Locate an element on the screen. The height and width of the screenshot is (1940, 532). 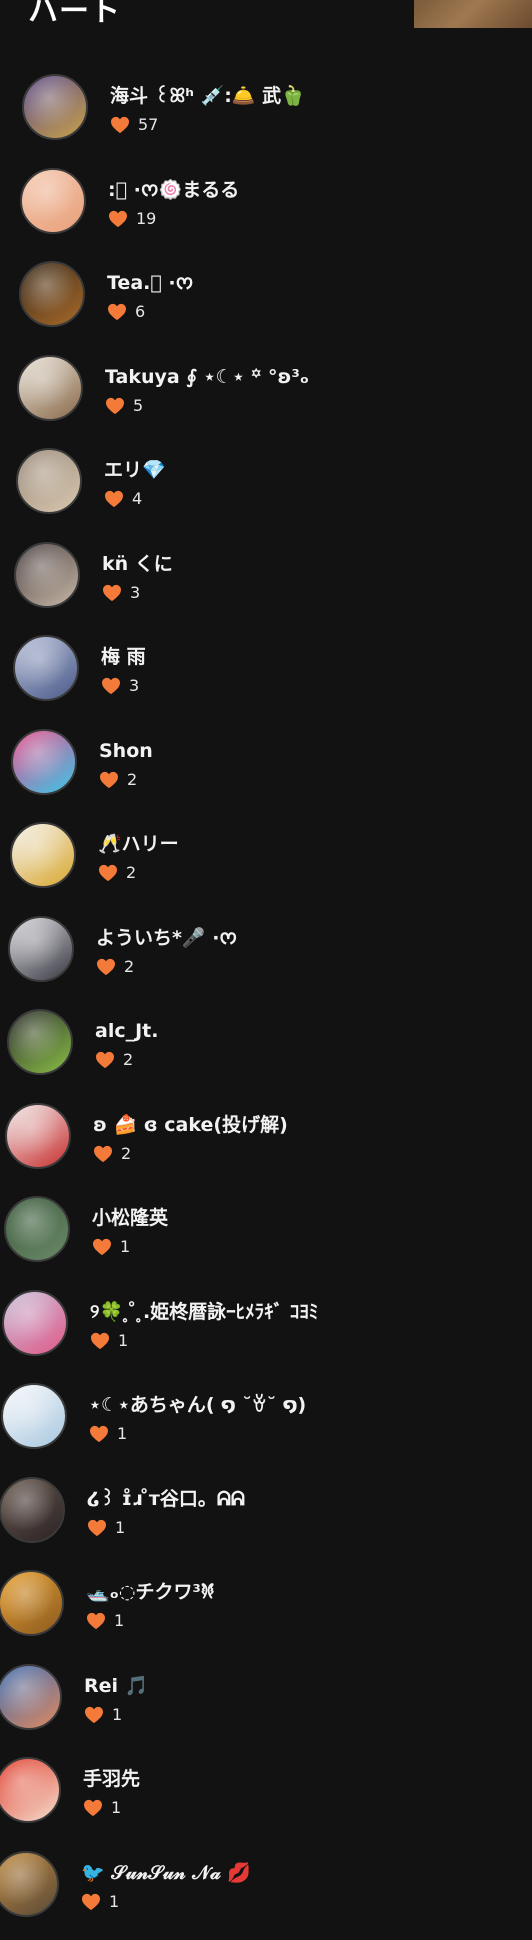
list-item: エリ💎 4 is located at coordinates (266, 491).